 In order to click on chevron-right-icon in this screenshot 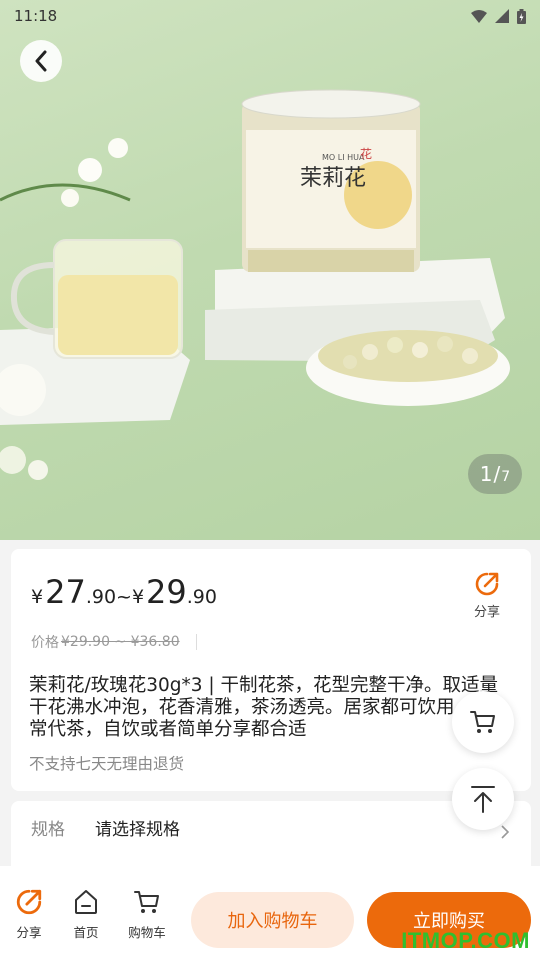, I will do `click(505, 832)`.